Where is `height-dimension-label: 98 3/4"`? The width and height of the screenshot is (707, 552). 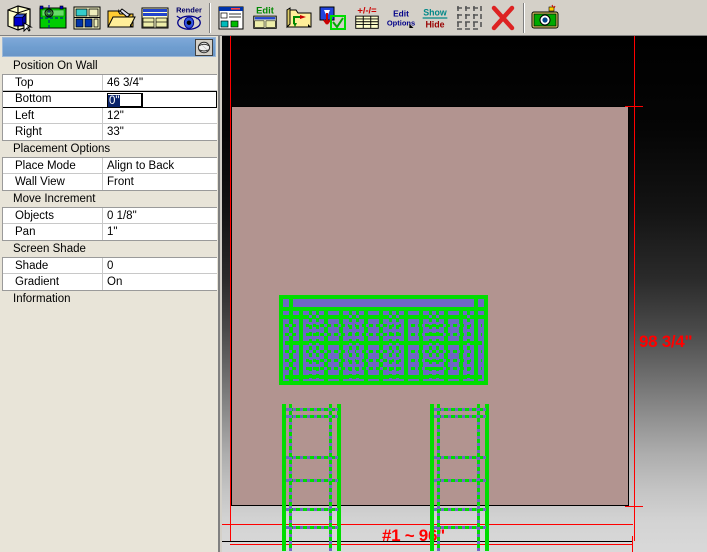
height-dimension-label: 98 3/4" is located at coordinates (666, 341).